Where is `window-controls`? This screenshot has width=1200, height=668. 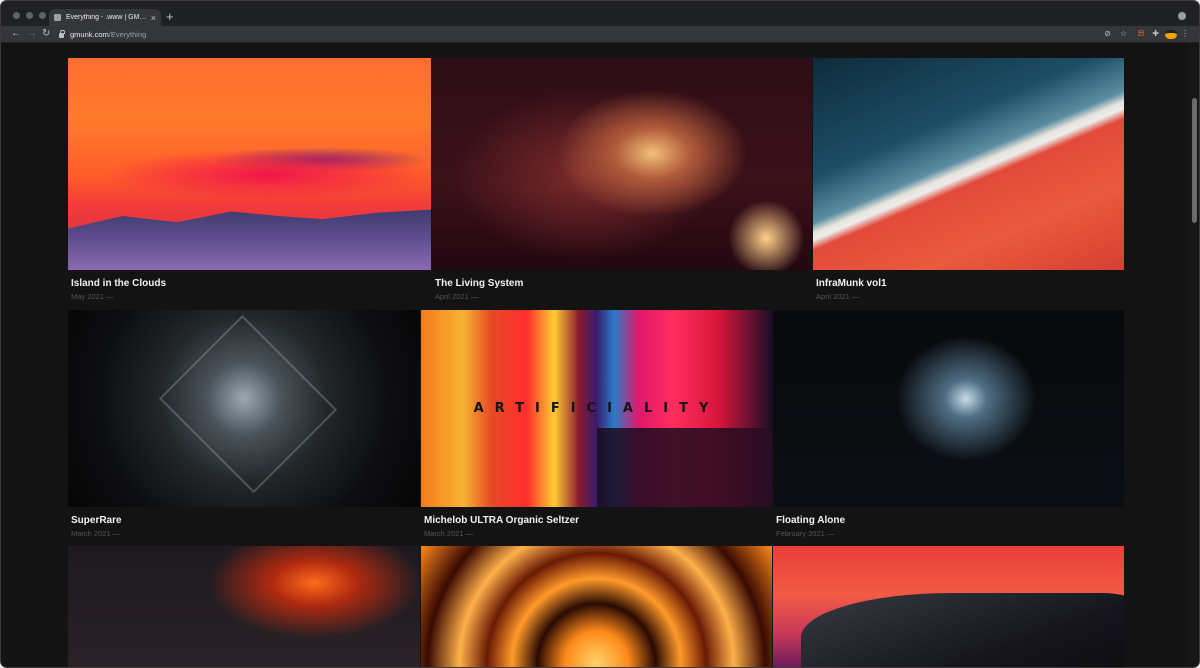 window-controls is located at coordinates (29, 15).